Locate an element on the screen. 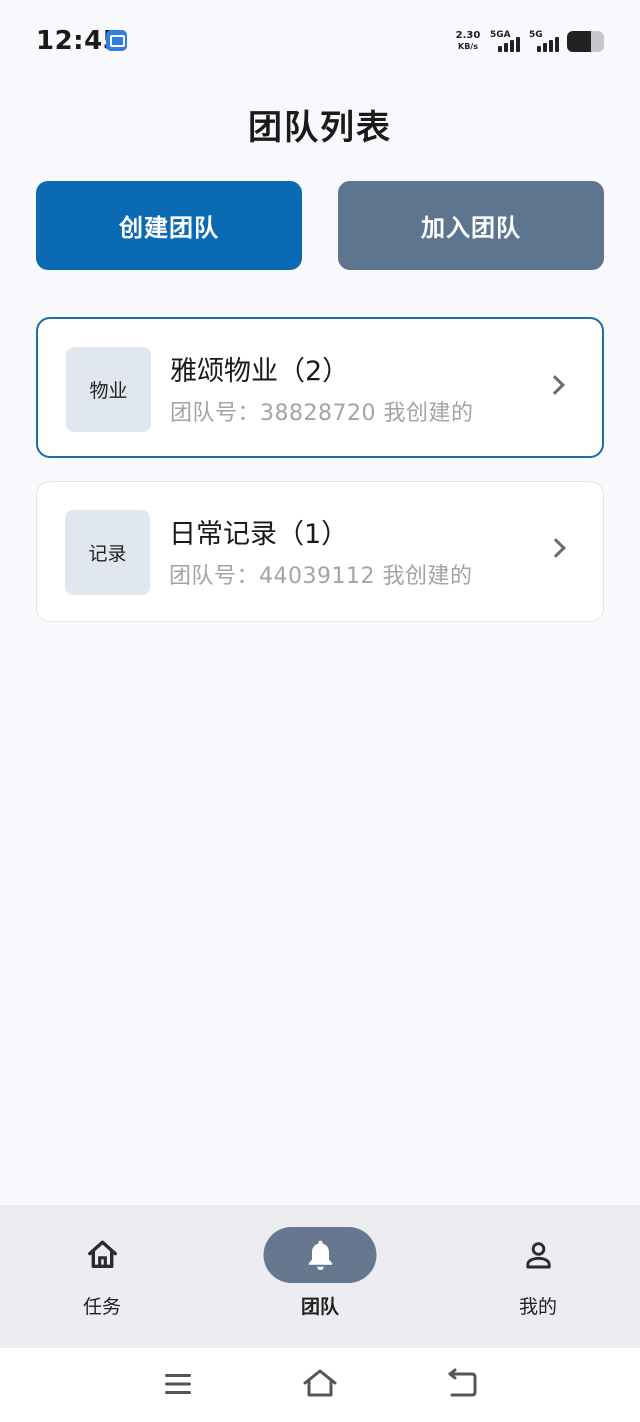  cast-app-icon is located at coordinates (116, 40).